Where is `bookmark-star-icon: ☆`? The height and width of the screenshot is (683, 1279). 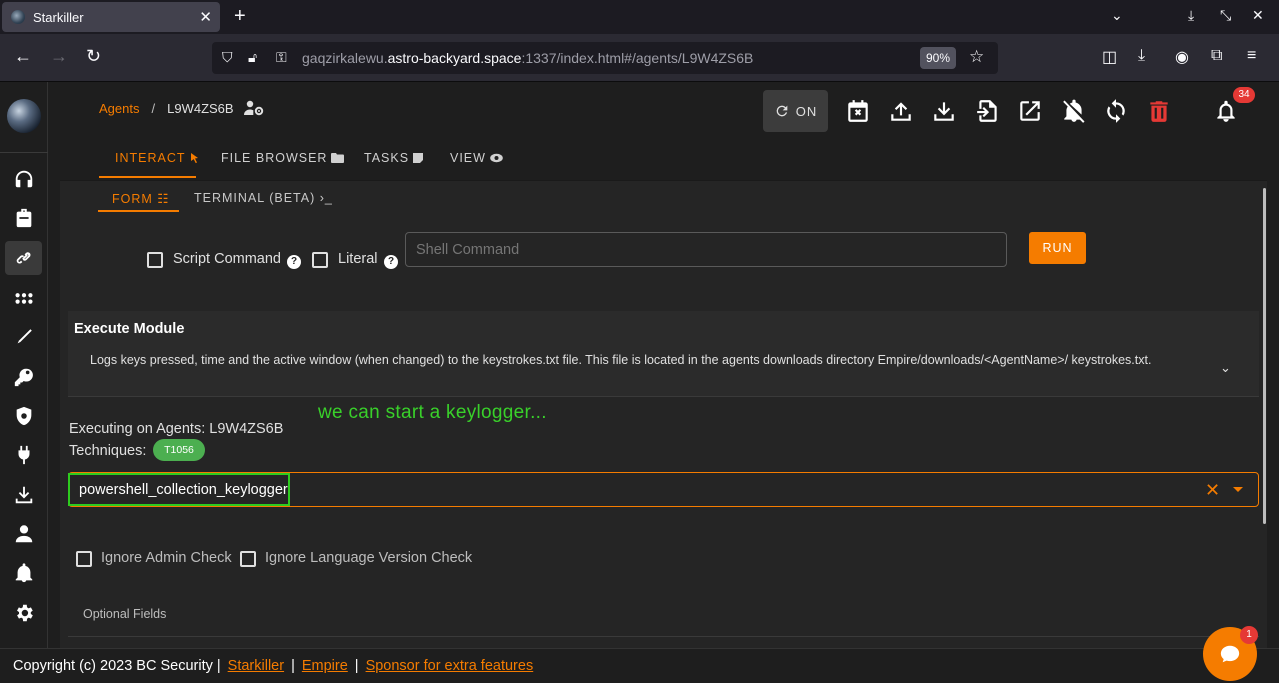
bookmark-star-icon: ☆ is located at coordinates (976, 57).